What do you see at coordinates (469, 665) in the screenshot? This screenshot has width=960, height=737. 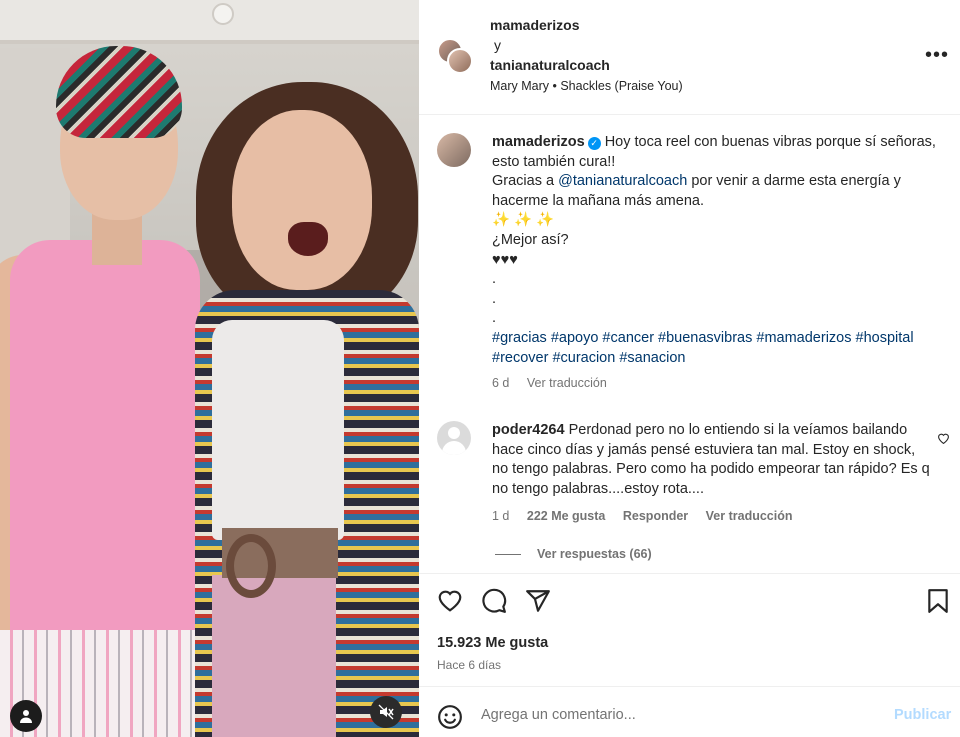 I see `post-date: Hace 6 días` at bounding box center [469, 665].